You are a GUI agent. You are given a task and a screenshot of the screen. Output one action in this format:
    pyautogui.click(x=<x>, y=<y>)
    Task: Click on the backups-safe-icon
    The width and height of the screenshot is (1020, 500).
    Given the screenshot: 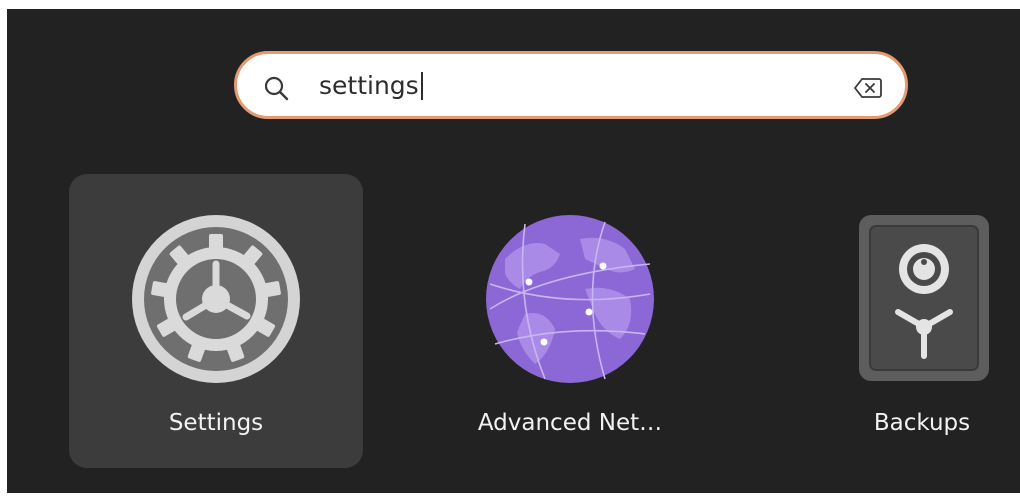 What is the action you would take?
    pyautogui.click(x=924, y=298)
    